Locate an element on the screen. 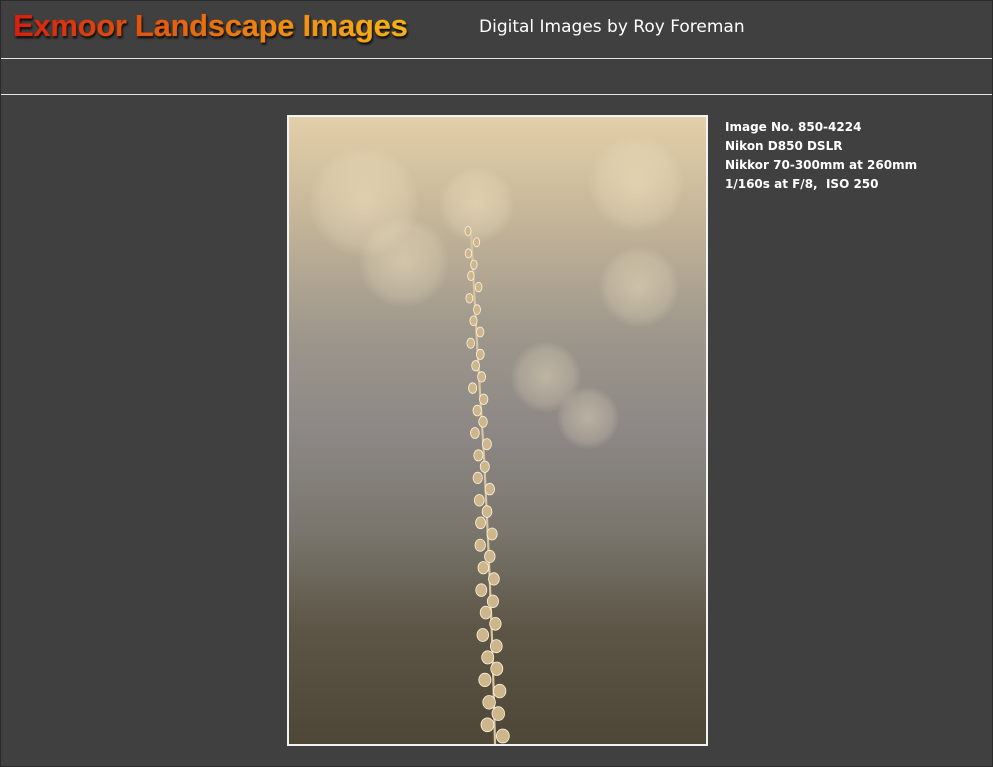  lens-details: Nikkor 70-300mm at 260mm is located at coordinates (821, 165).